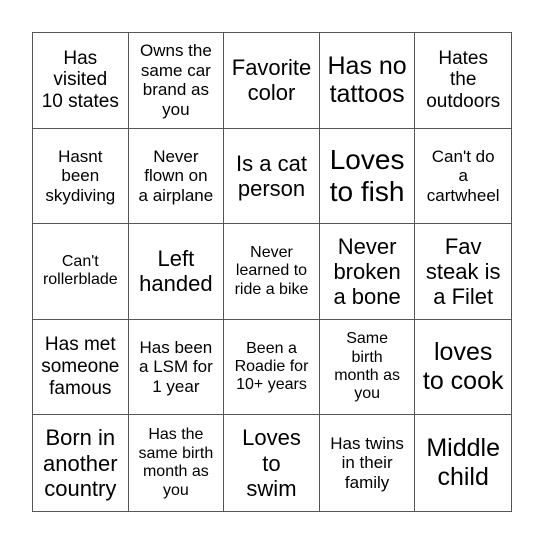 This screenshot has width=544, height=544. I want to click on bingo-cell-text: Fav steak is a Filet, so click(463, 272).